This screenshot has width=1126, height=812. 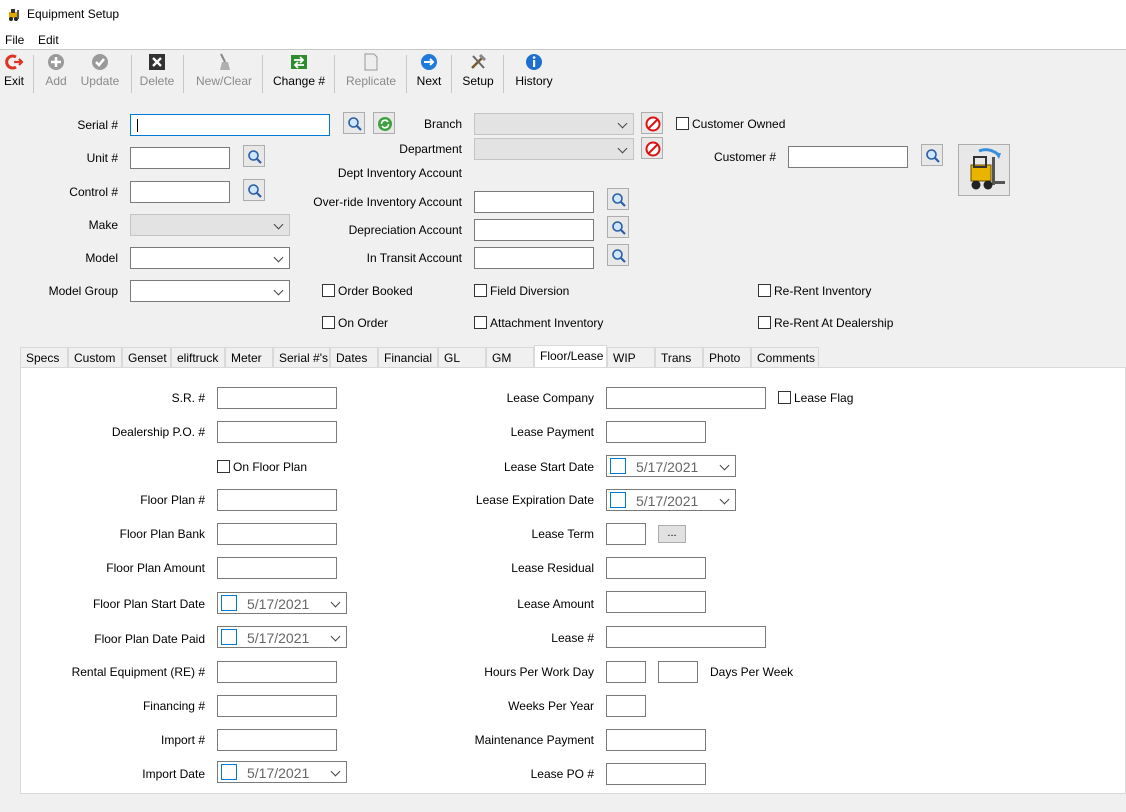 I want to click on lease-po-input, so click(x=656, y=774).